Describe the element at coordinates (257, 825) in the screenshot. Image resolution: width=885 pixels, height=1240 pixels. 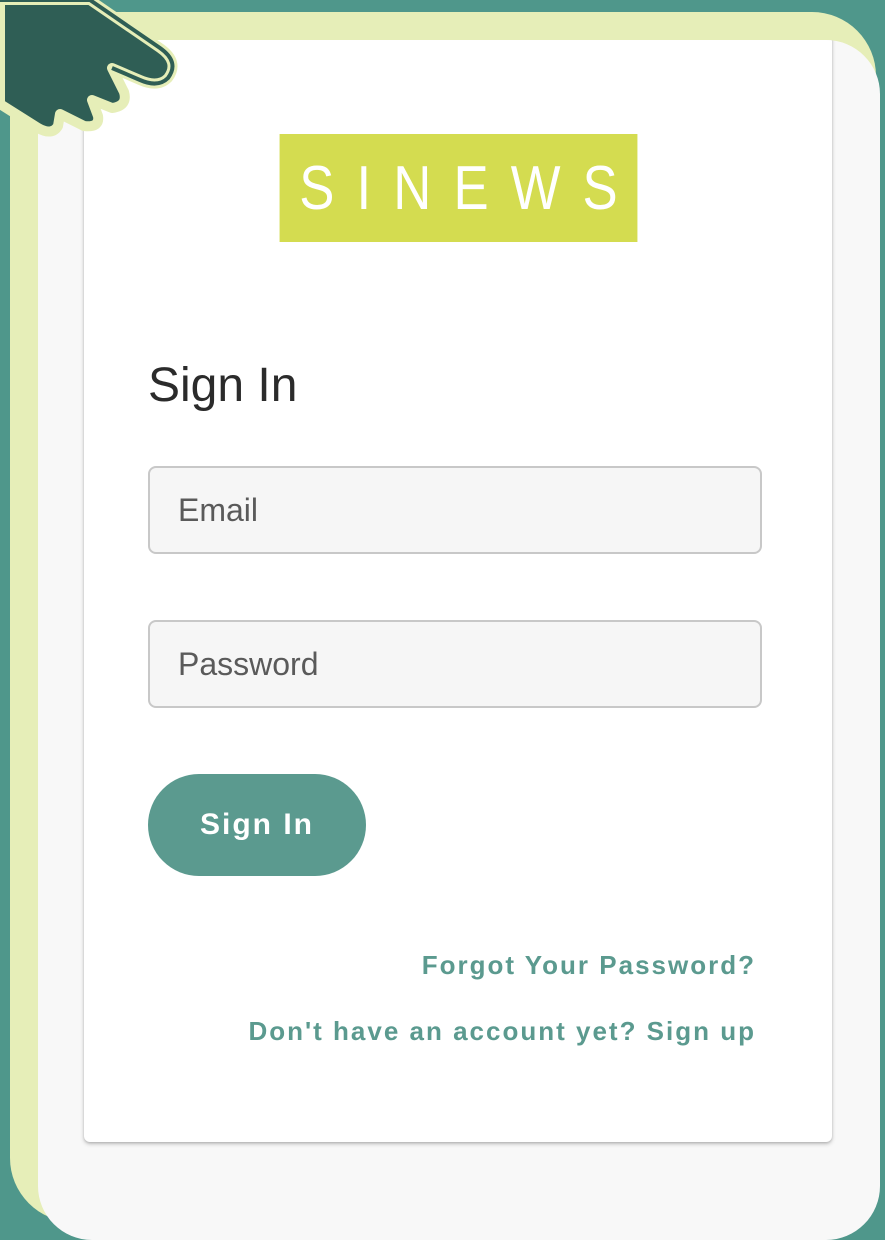
I see `signin-button: Sign In` at that location.